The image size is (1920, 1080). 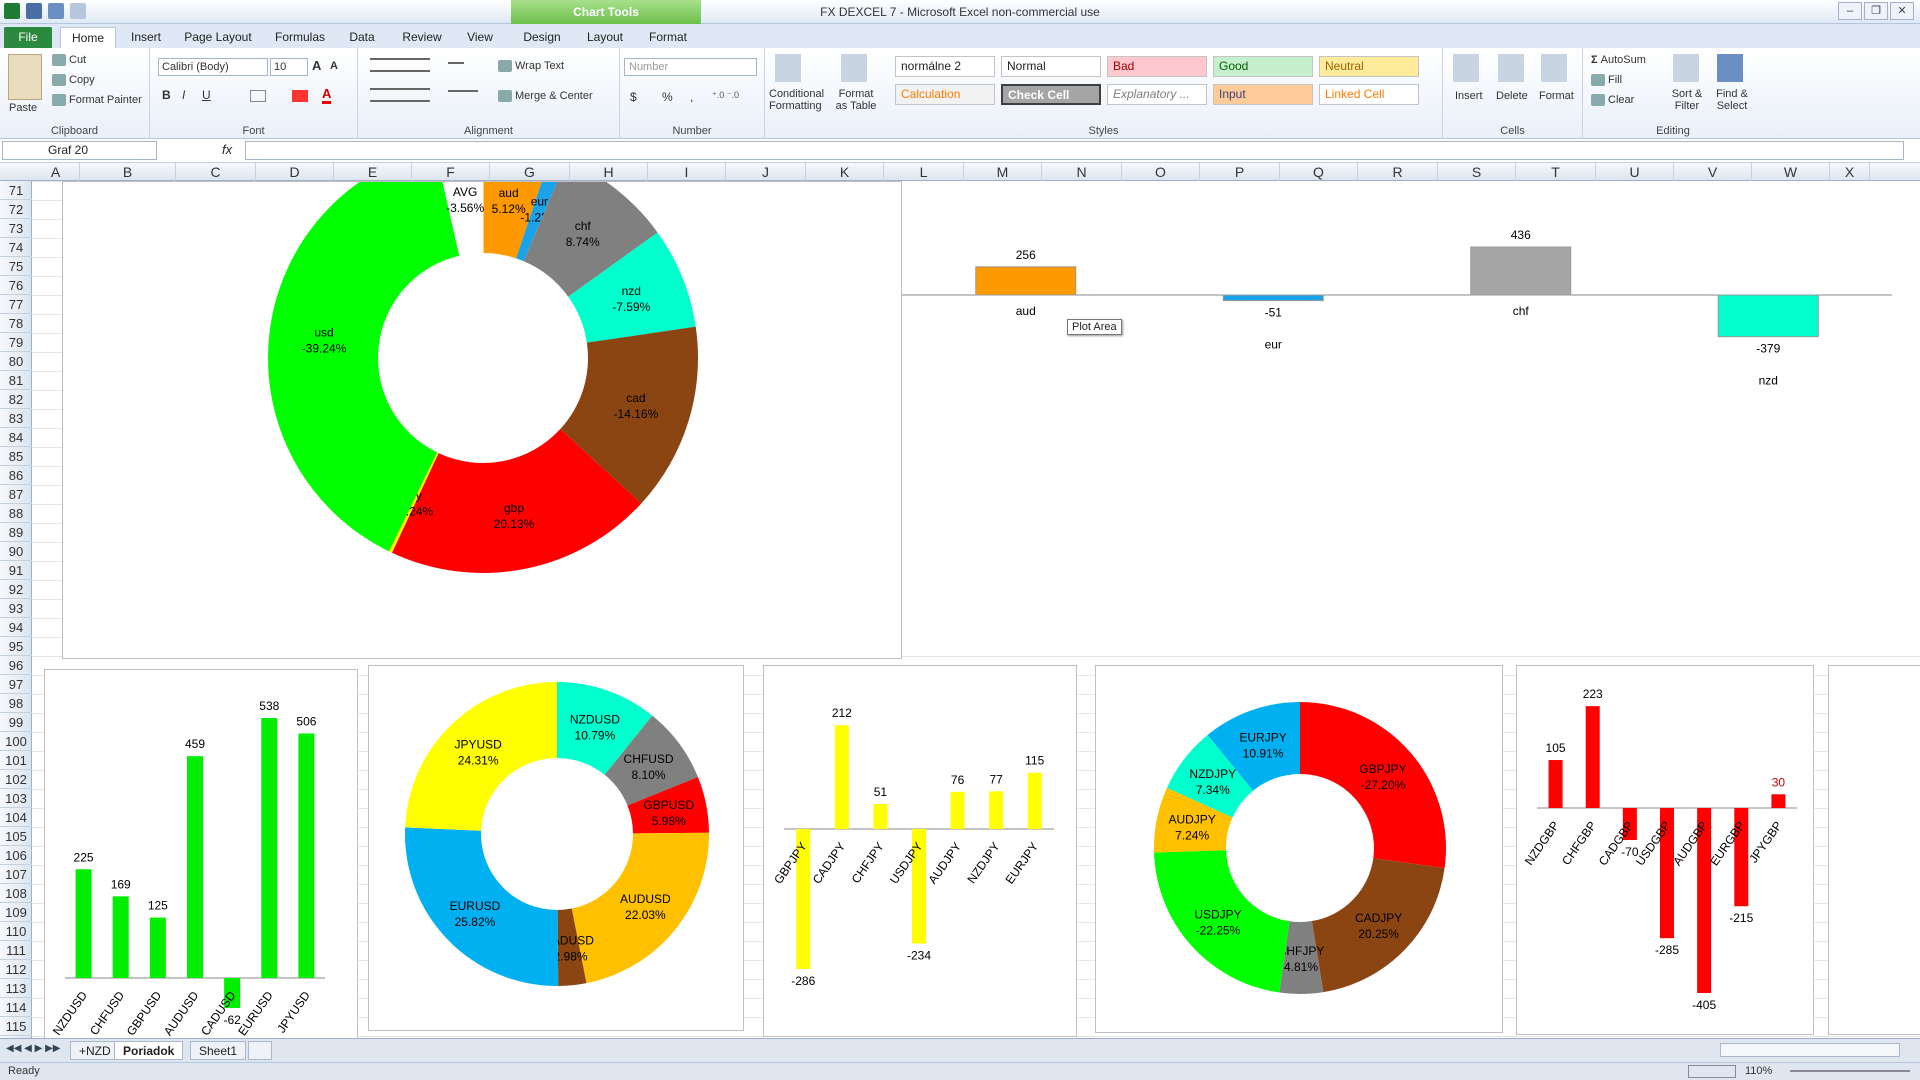 What do you see at coordinates (1850, 172) in the screenshot?
I see `column-header-X: X` at bounding box center [1850, 172].